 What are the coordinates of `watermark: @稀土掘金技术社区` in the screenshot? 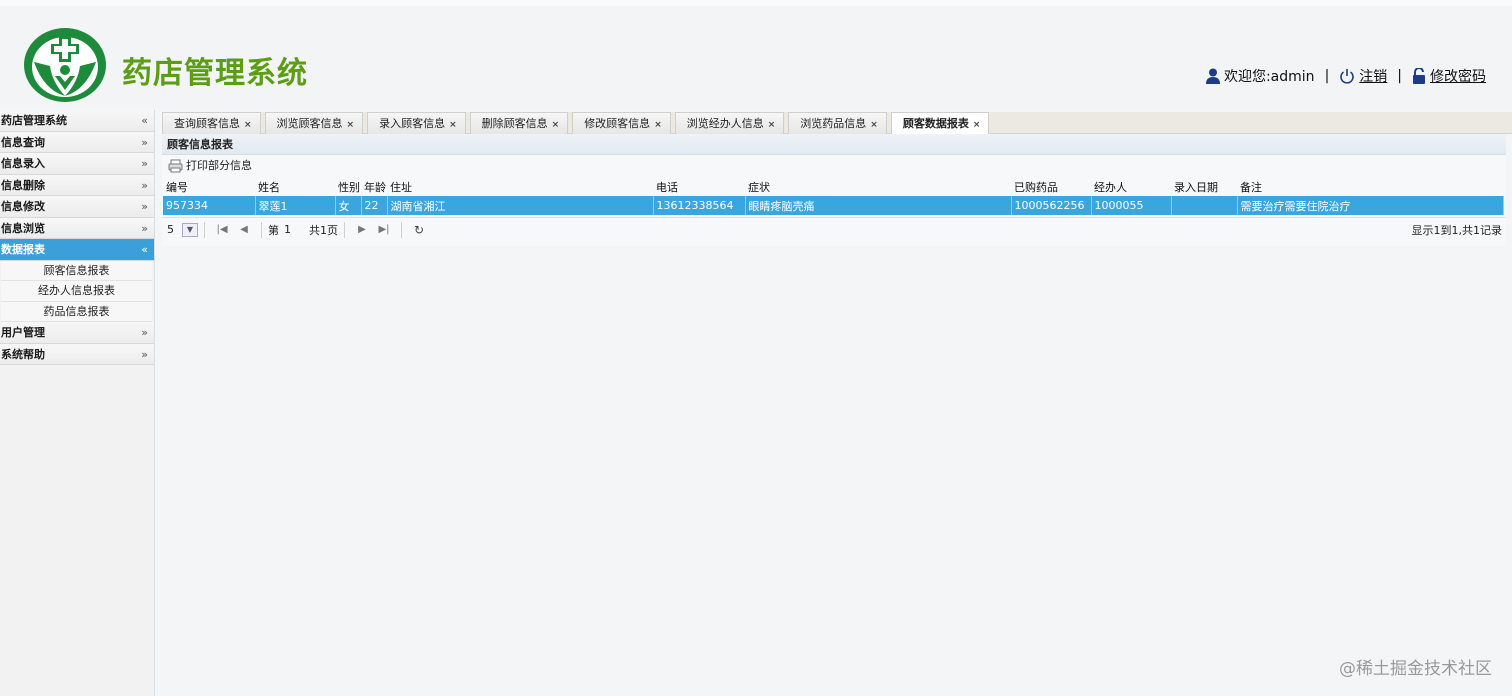 It's located at (1415, 669).